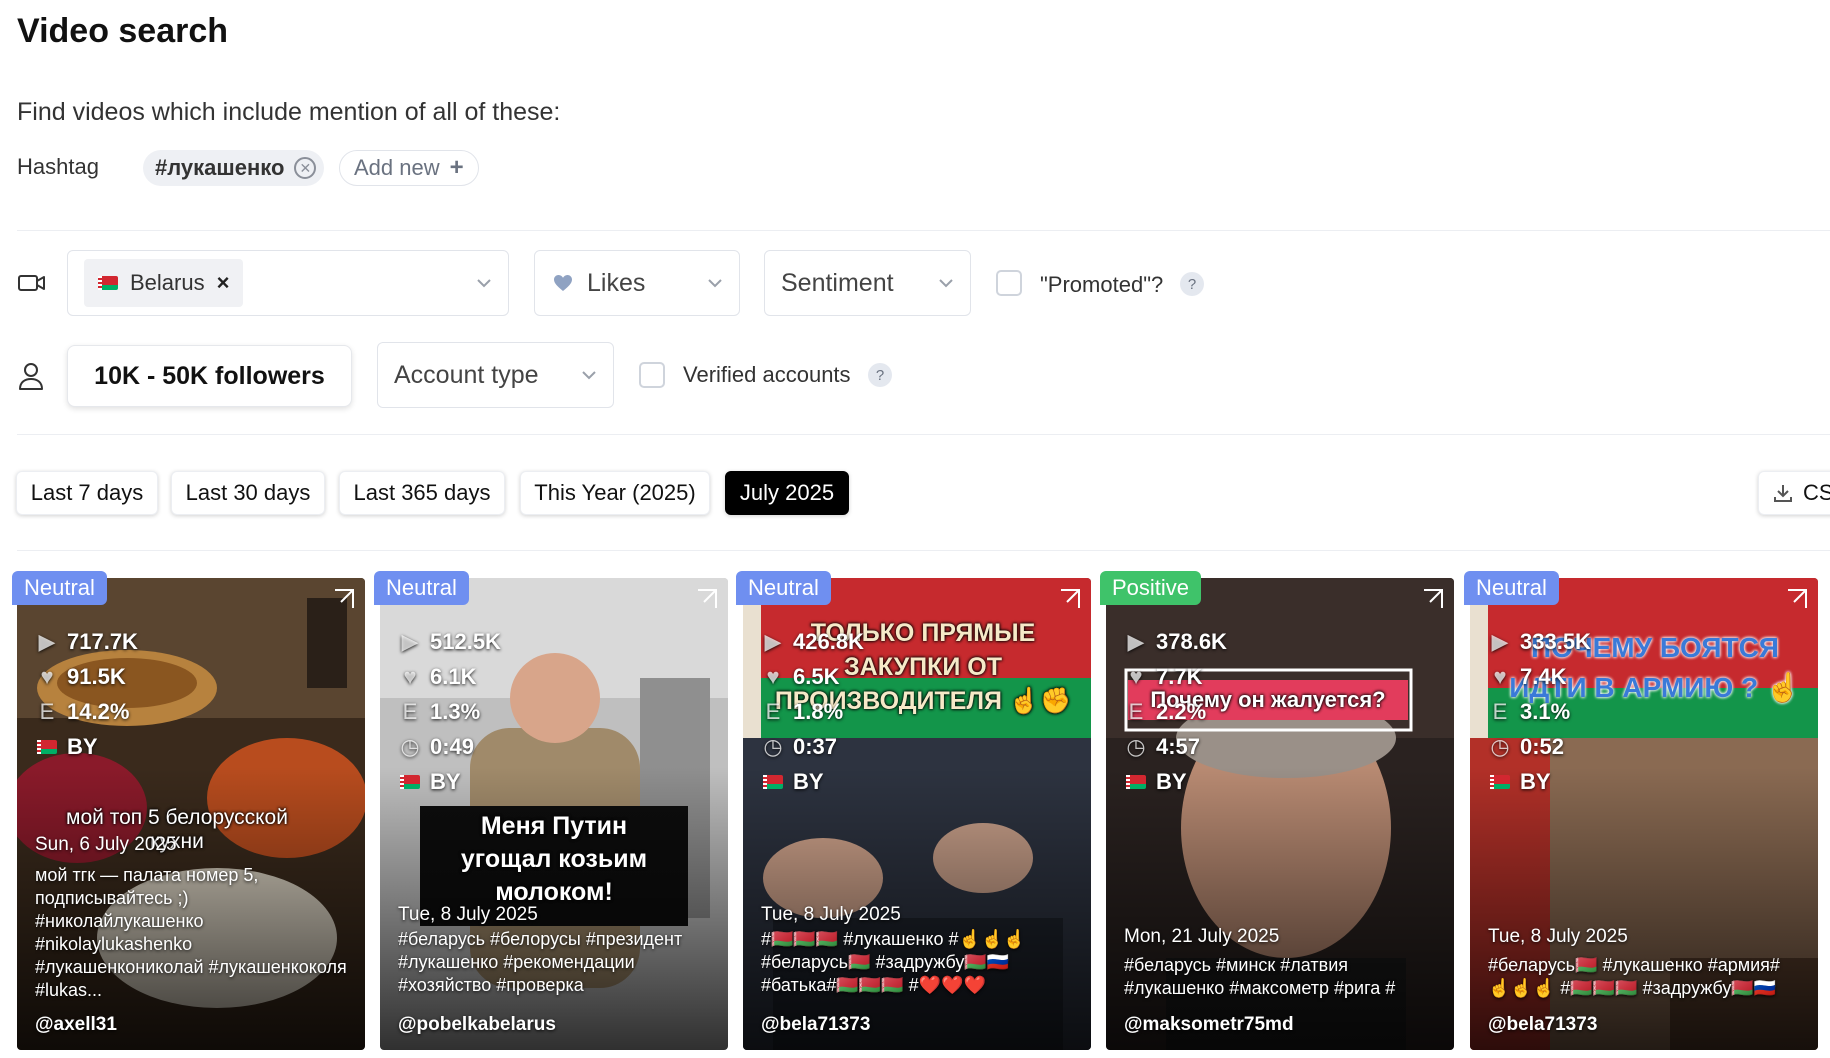 This screenshot has width=1830, height=1058. Describe the element at coordinates (31, 283) in the screenshot. I see `video-camera-icon` at that location.